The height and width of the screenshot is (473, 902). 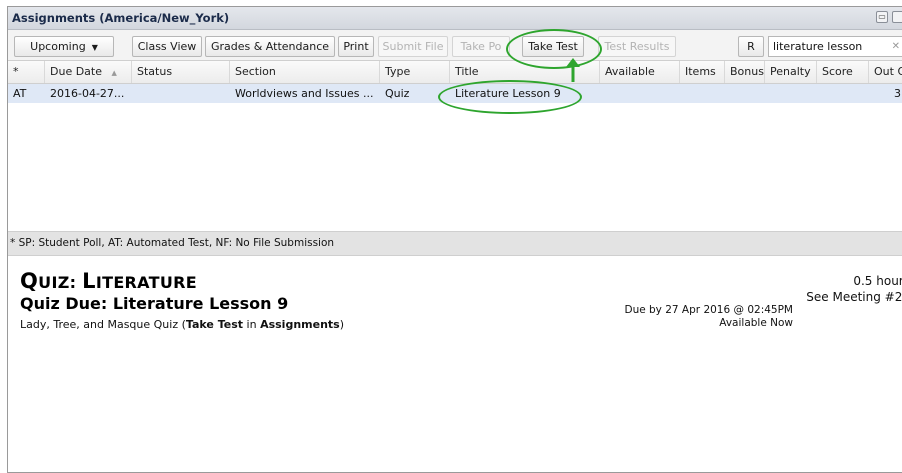 I want to click on duration-text: 0.5 hours, so click(x=877, y=281).